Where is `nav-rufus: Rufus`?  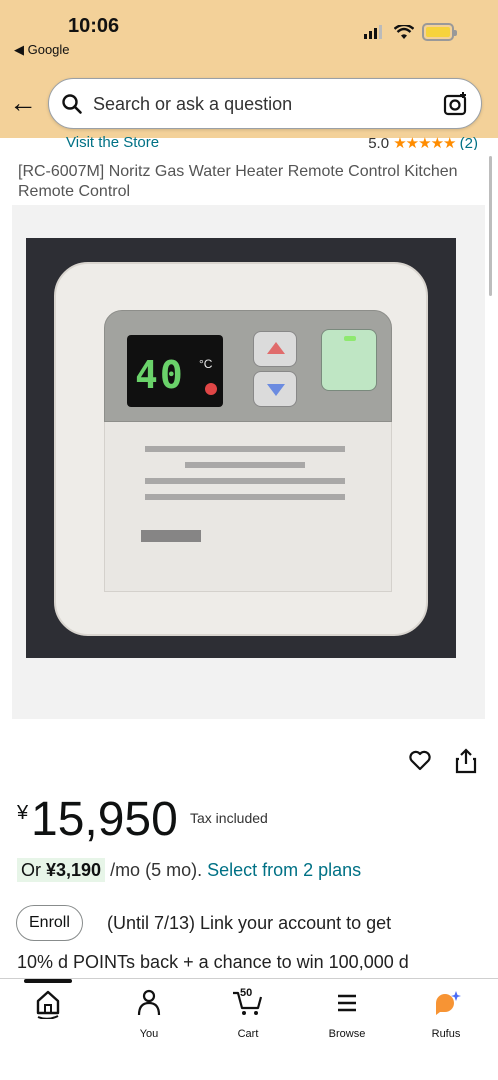 nav-rufus: Rufus is located at coordinates (446, 1014).